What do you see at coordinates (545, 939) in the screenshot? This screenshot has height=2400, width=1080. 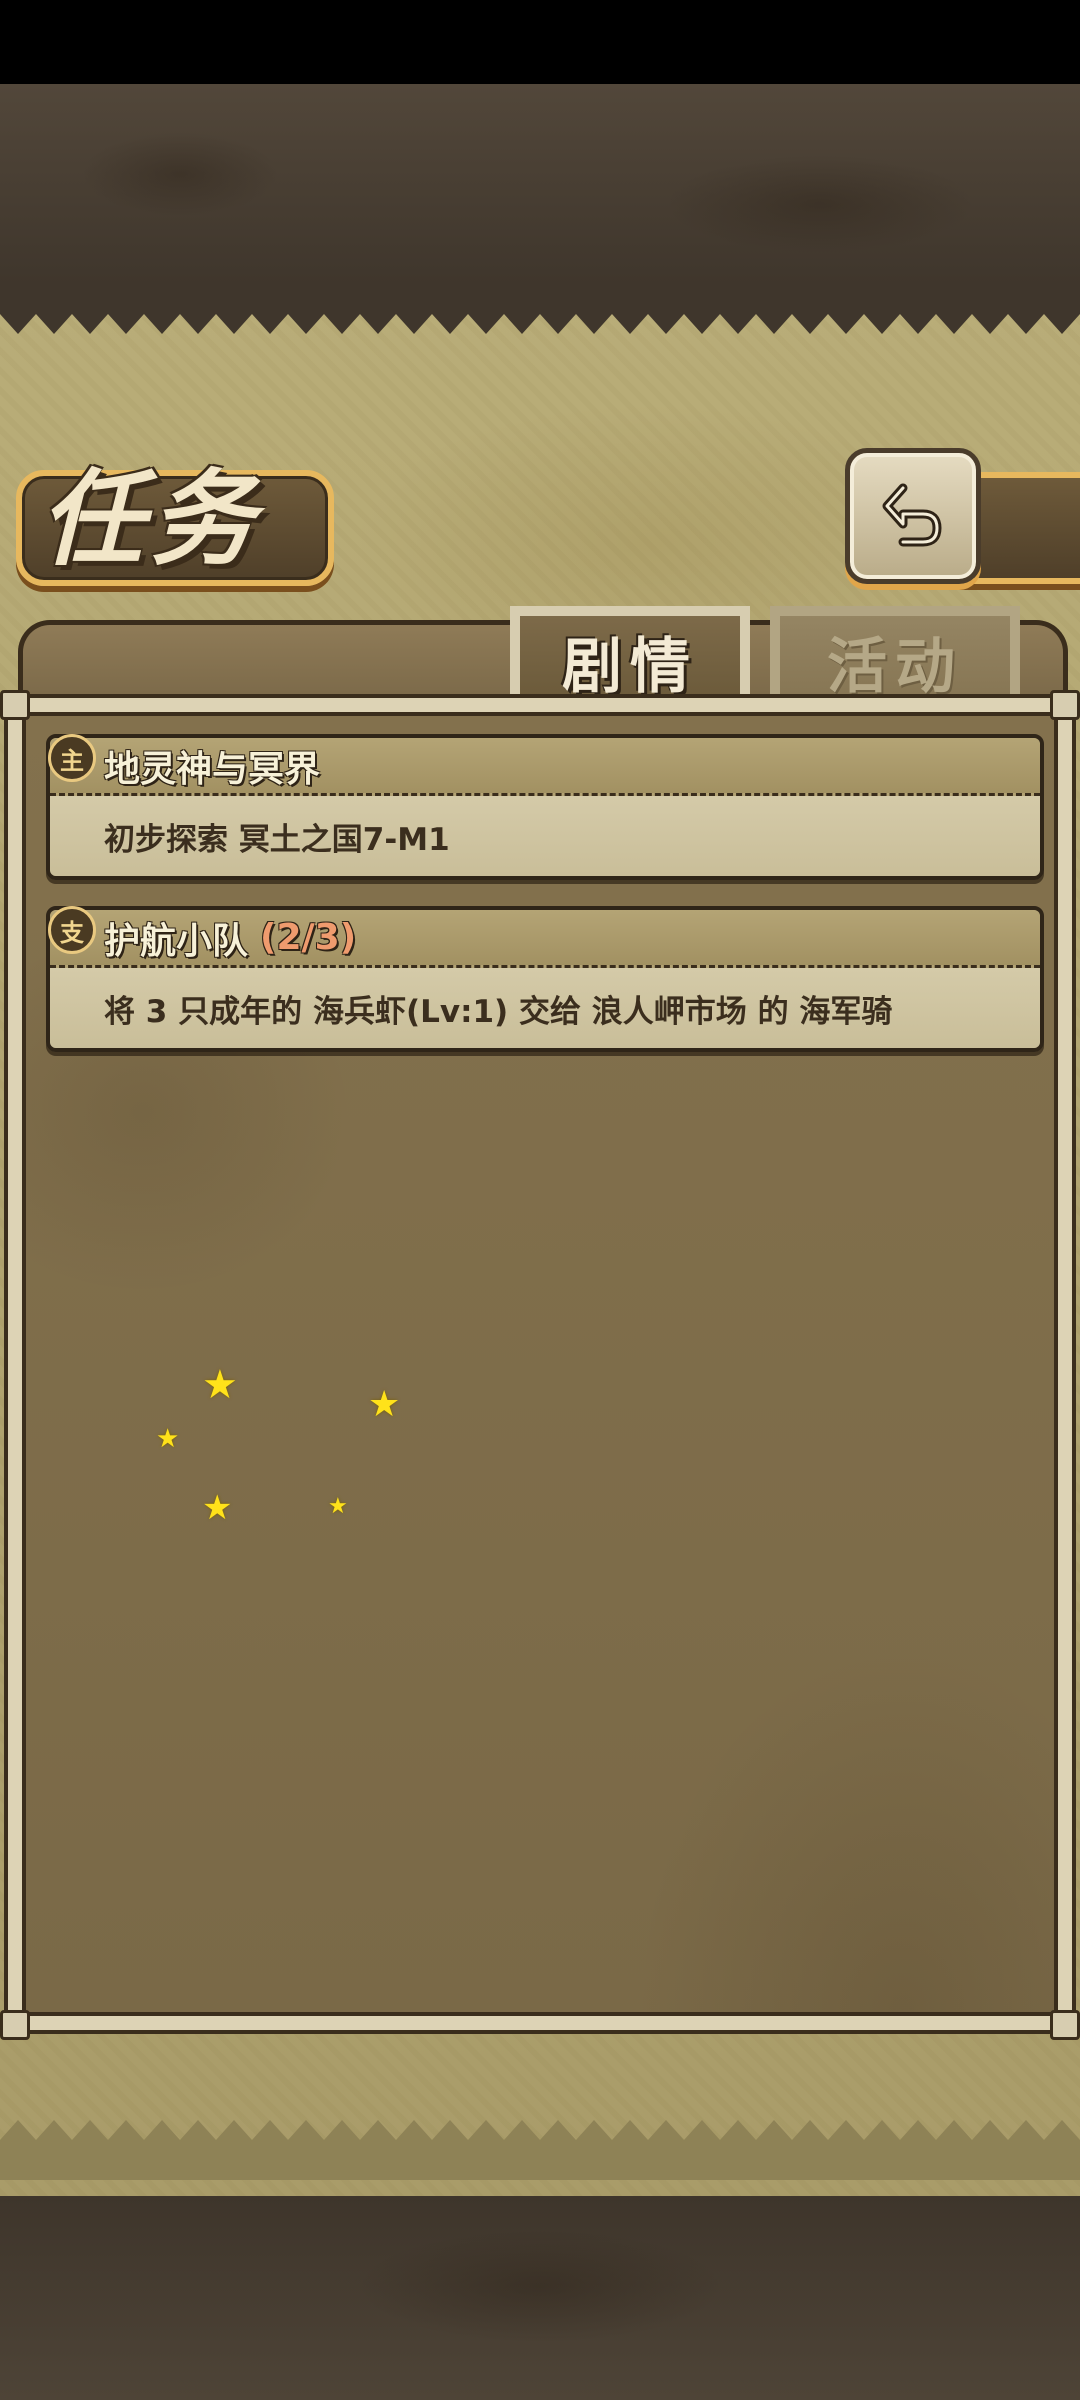 I see `quest-title-bar: 护航小队 (2/3)` at bounding box center [545, 939].